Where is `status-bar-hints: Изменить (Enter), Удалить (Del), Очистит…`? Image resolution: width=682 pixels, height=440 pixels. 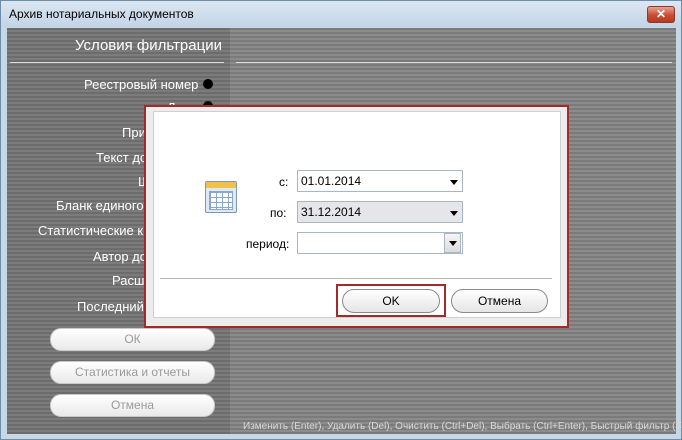 status-bar-hints: Изменить (Enter), Удалить (Del), Очистит… is located at coordinates (462, 426).